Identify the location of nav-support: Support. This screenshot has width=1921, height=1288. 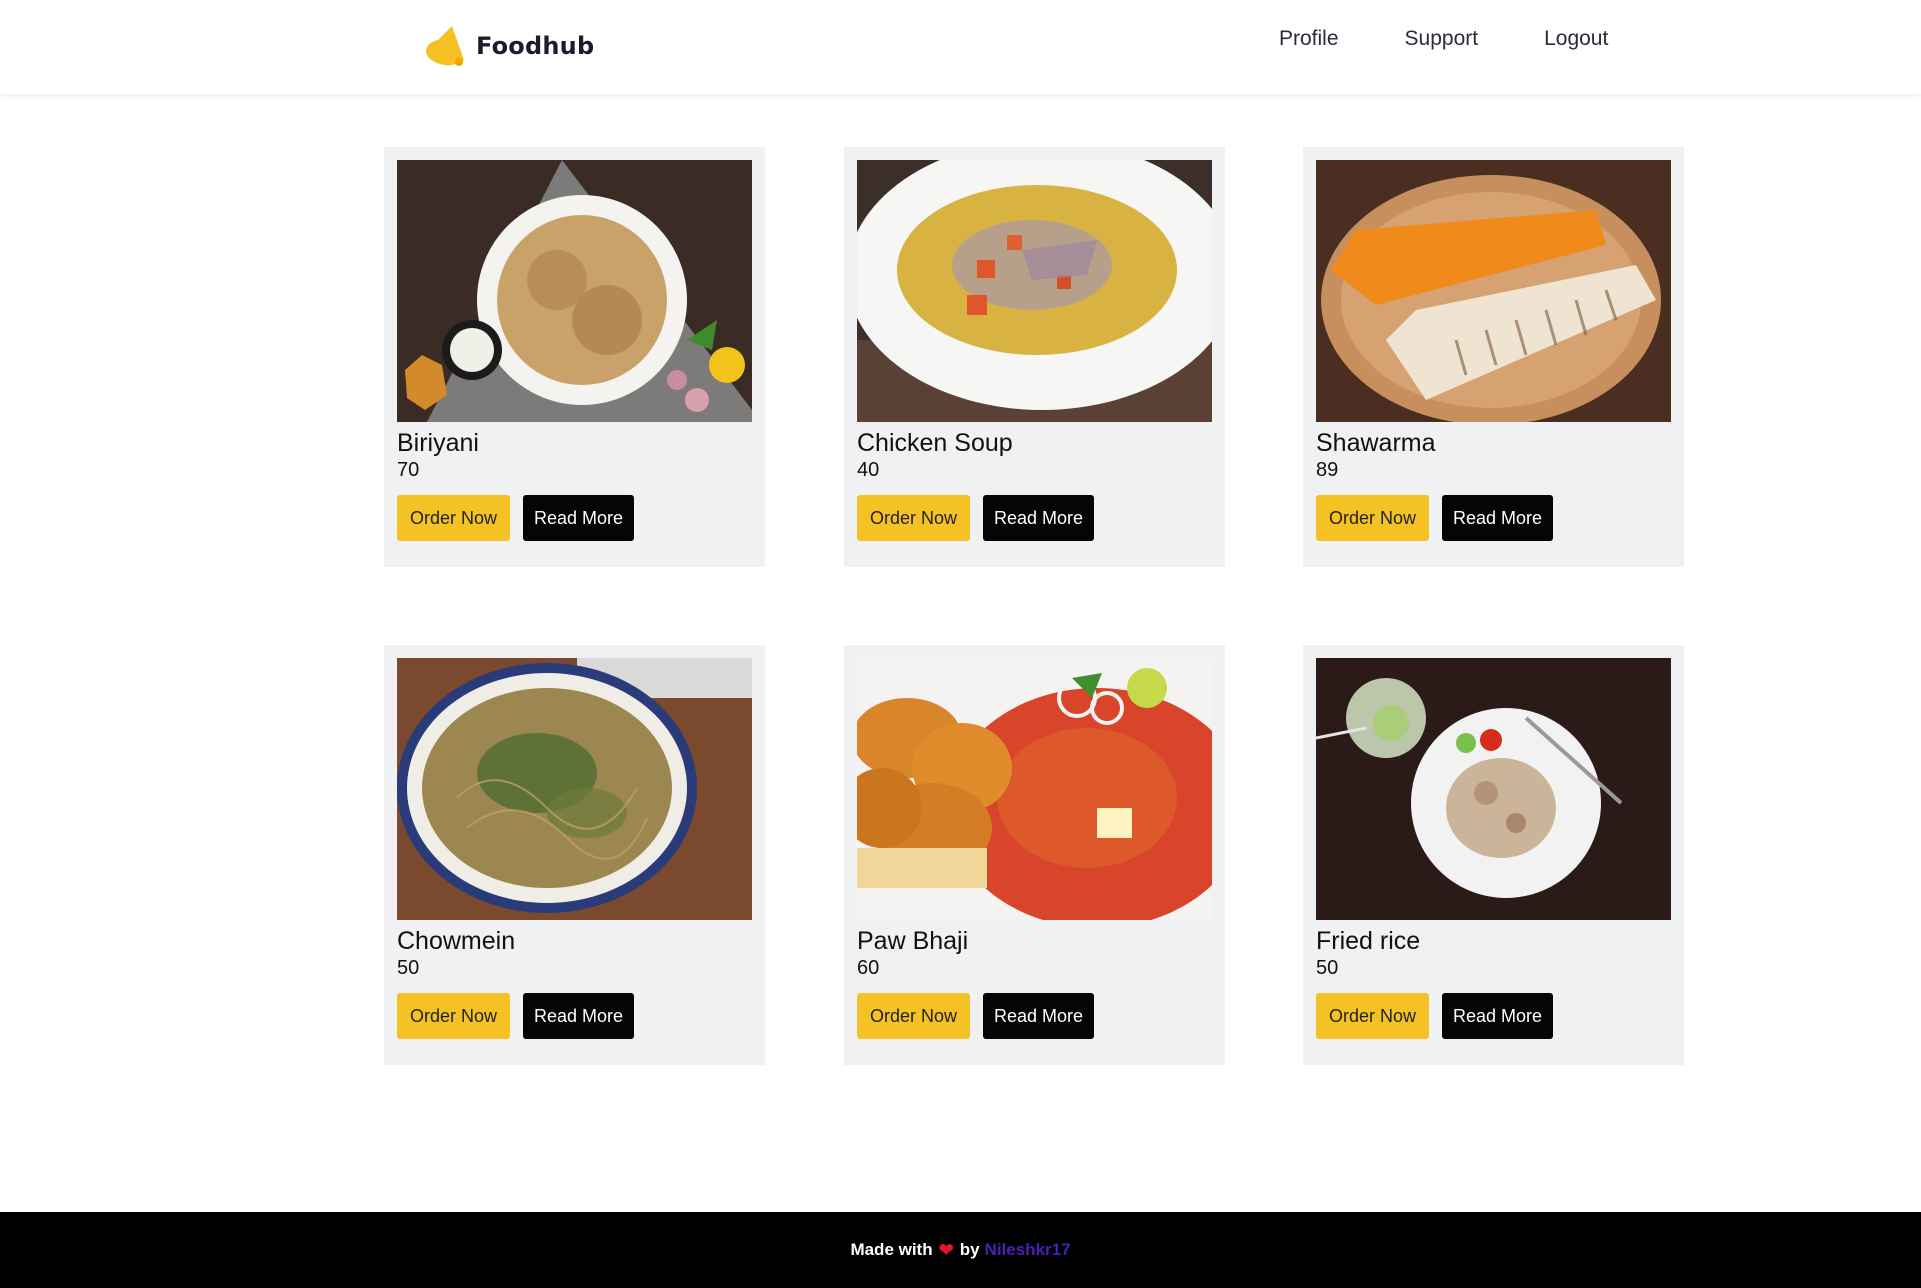
(1442, 39).